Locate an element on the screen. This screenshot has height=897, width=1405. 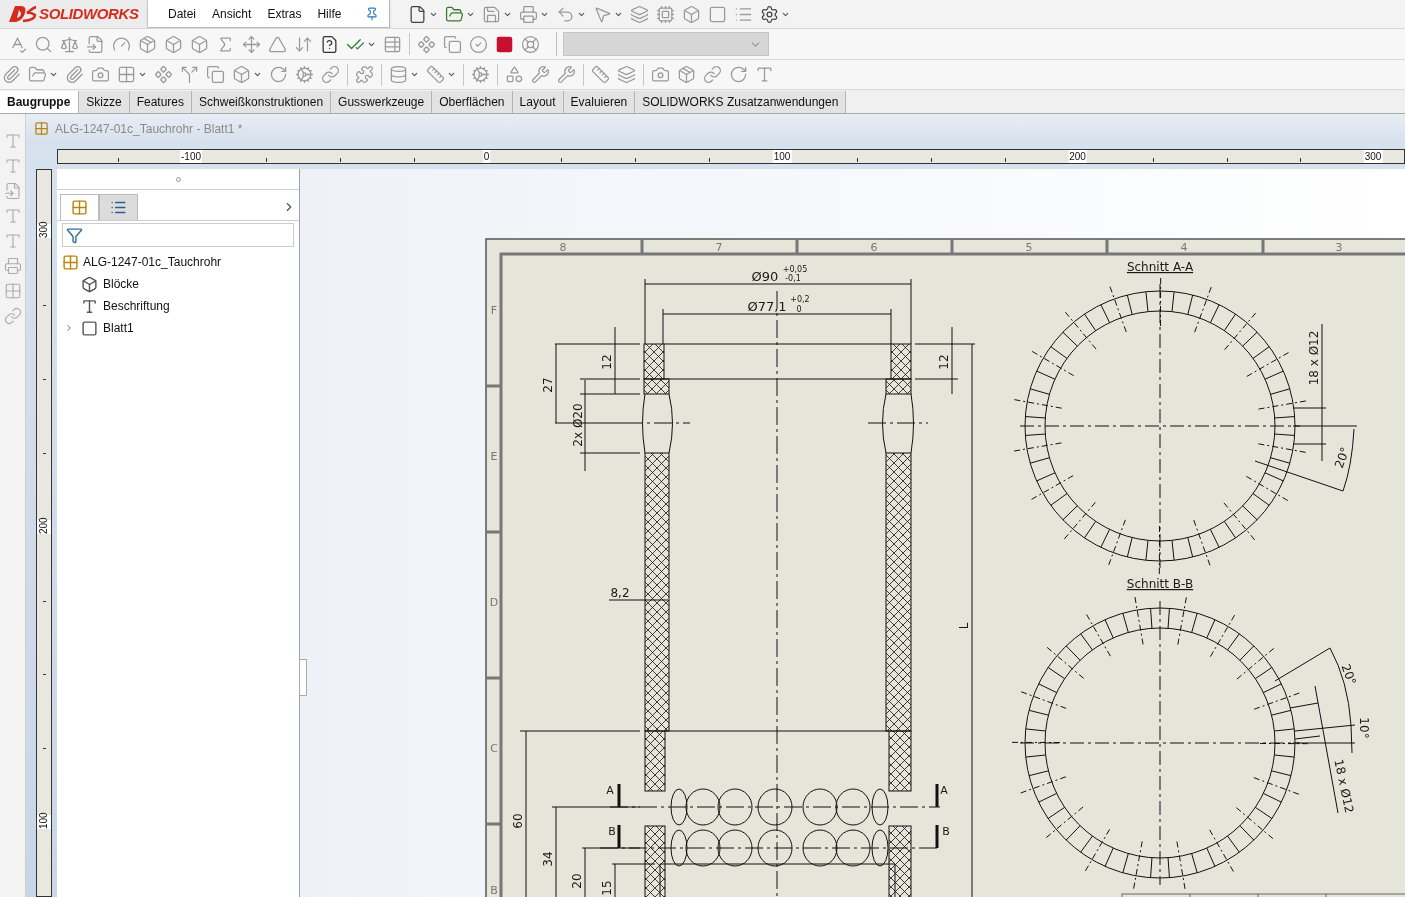
split-icon is located at coordinates (189, 74).